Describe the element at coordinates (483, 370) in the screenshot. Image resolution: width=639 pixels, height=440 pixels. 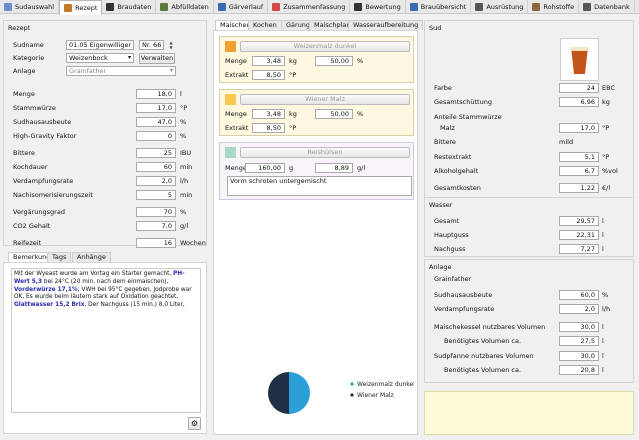
I see `anlage-sp-ben-label: Benötigtes Volumen ca.` at that location.